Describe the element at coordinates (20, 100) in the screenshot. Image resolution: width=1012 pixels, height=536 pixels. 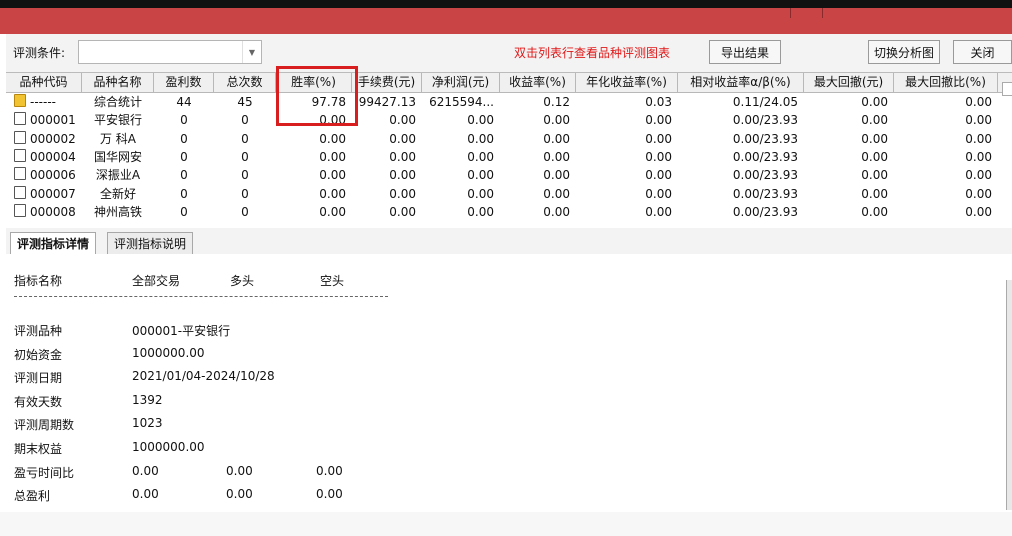
I see `summary-folder-icon` at that location.